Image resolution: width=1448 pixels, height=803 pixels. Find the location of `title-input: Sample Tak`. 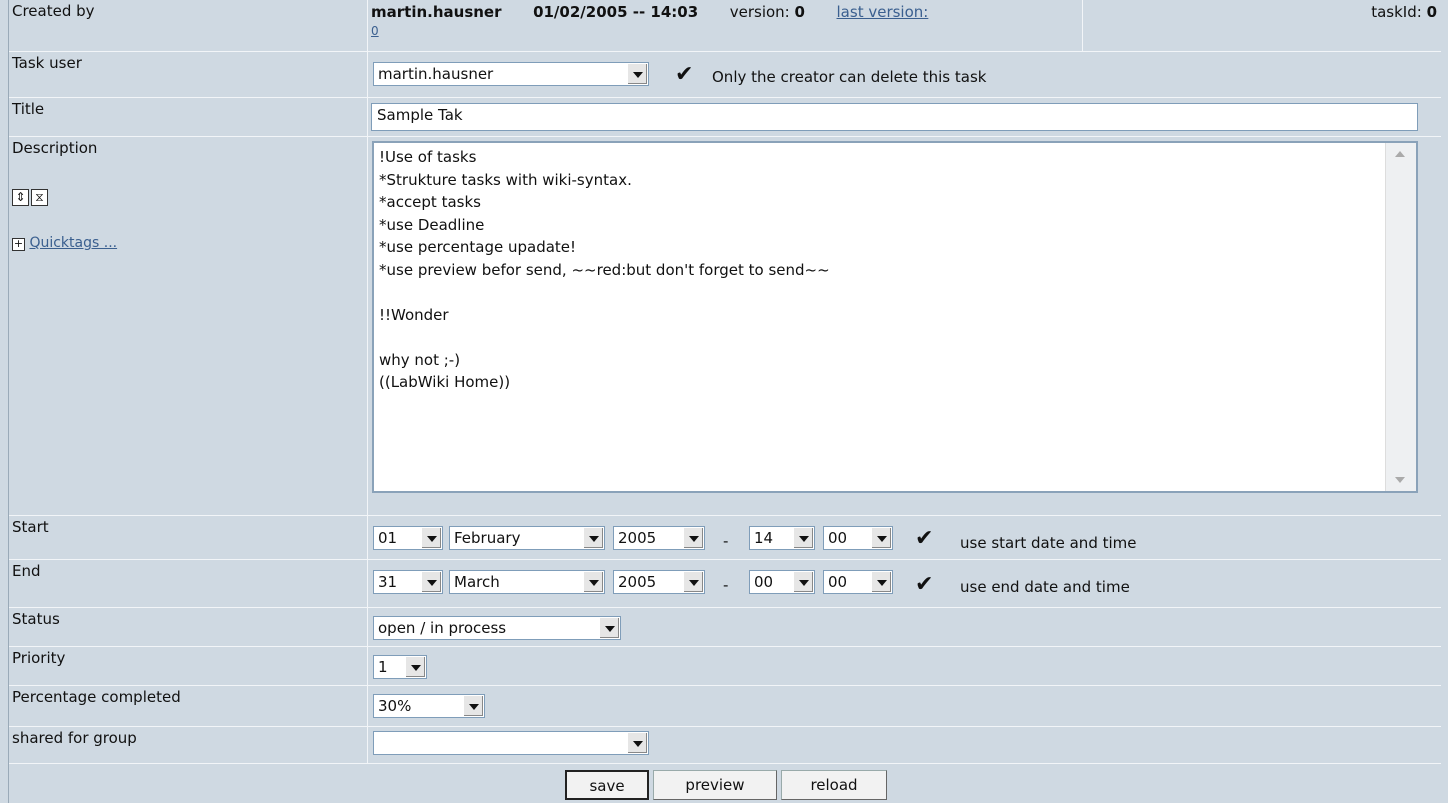

title-input: Sample Tak is located at coordinates (894, 117).